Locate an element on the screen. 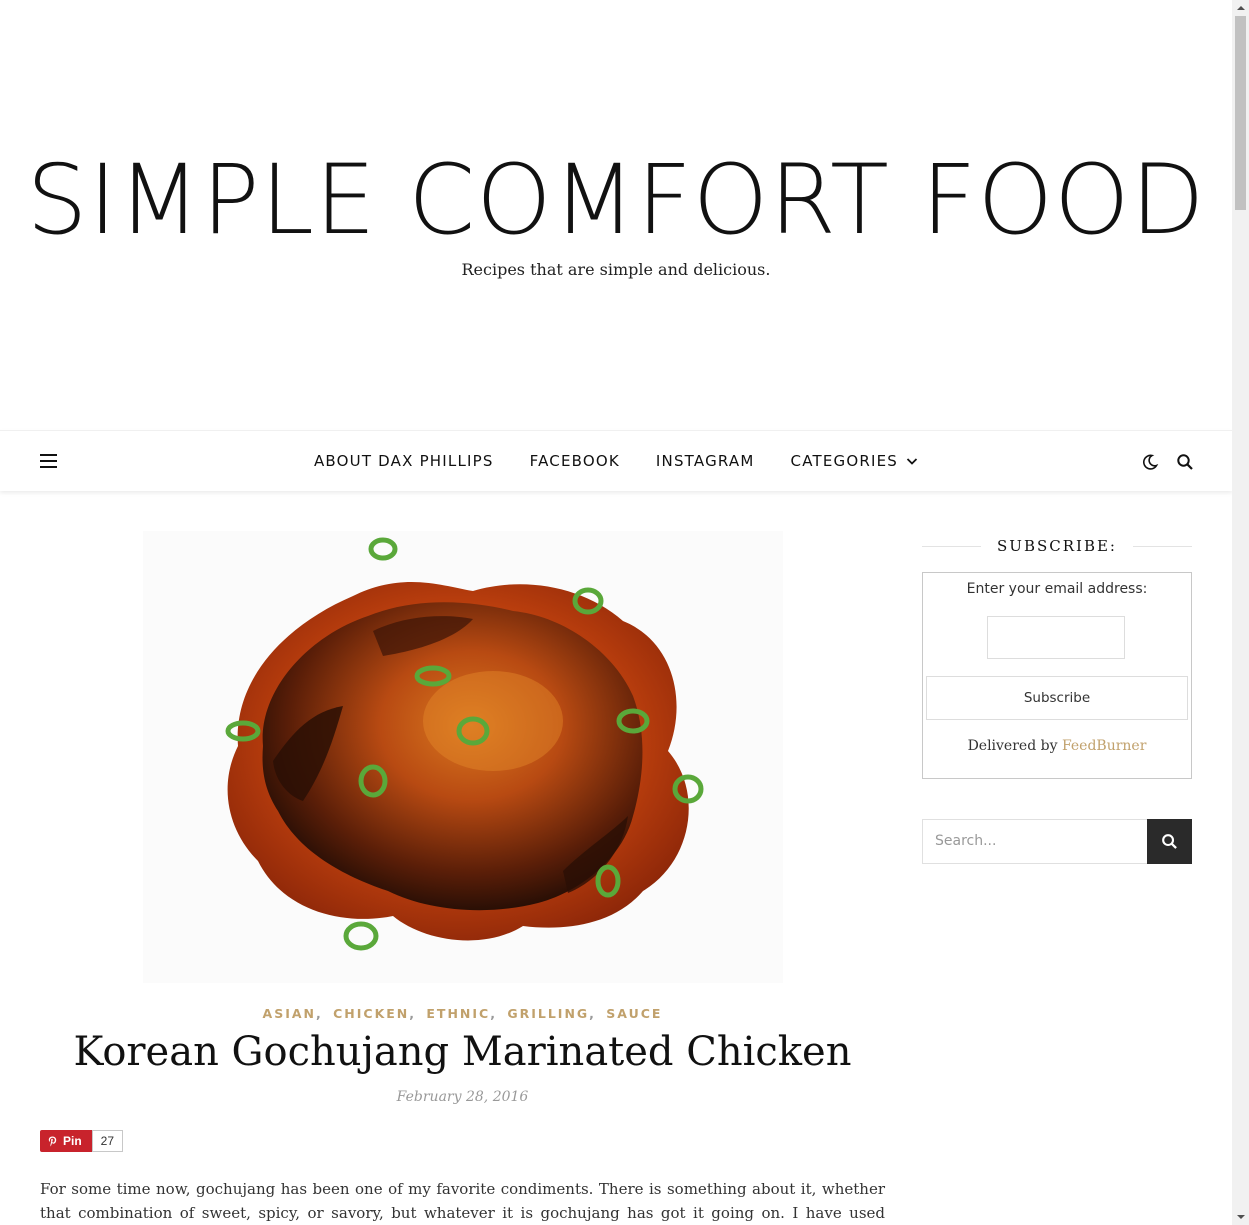 The width and height of the screenshot is (1249, 1225). nav-item-facebook-label: FACEBOOK is located at coordinates (574, 461).